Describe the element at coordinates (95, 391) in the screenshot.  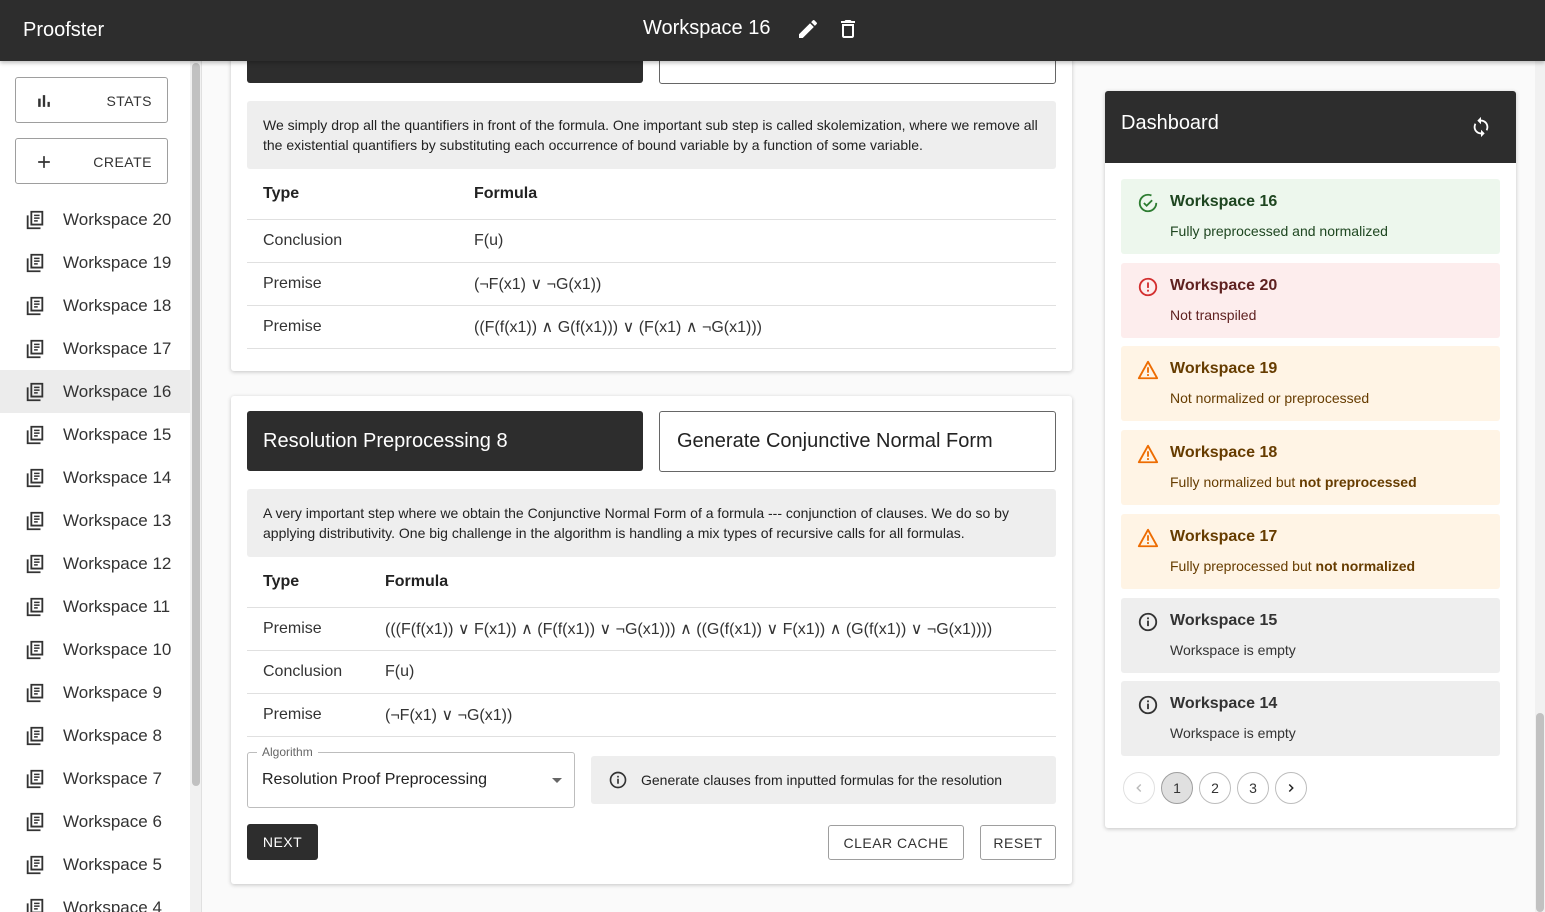
I see `sidebar-item-workspace: Workspace 16` at that location.